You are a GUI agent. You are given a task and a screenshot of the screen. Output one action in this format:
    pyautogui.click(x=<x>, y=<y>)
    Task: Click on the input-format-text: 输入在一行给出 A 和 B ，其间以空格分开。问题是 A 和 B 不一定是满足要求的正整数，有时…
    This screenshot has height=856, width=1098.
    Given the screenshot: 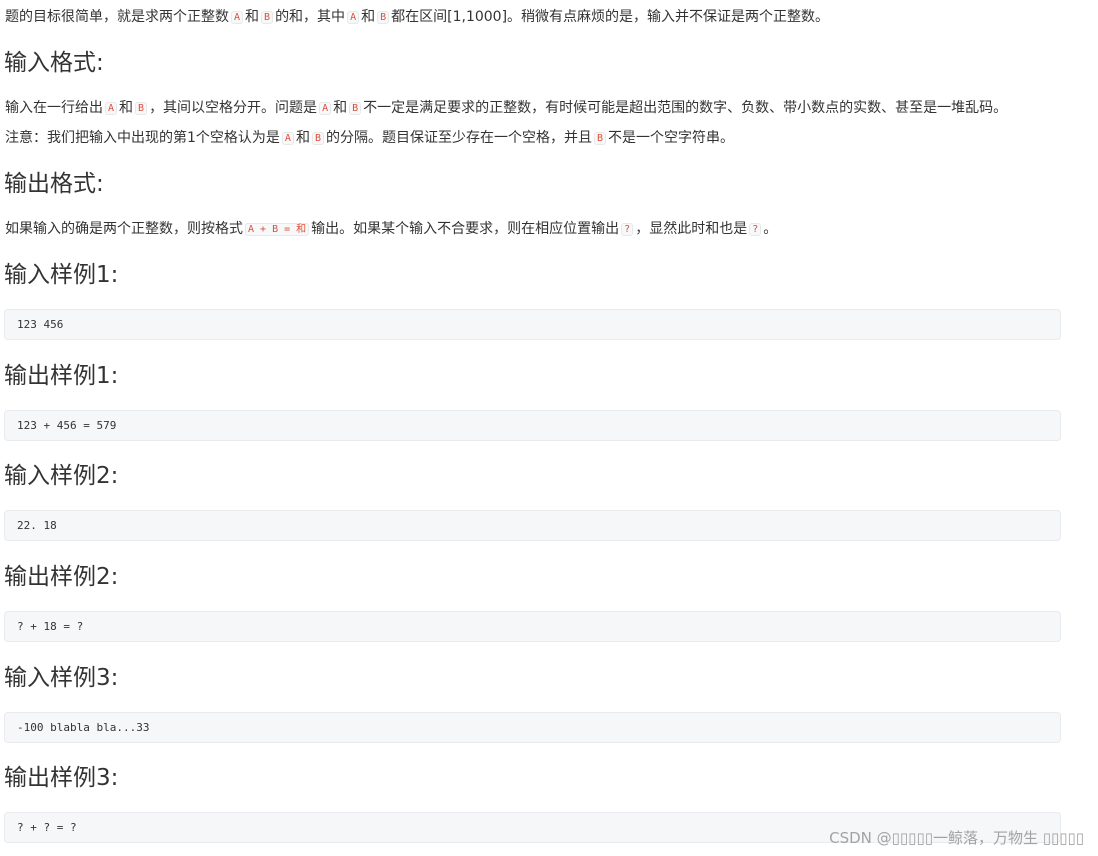 What is the action you would take?
    pyautogui.click(x=503, y=108)
    